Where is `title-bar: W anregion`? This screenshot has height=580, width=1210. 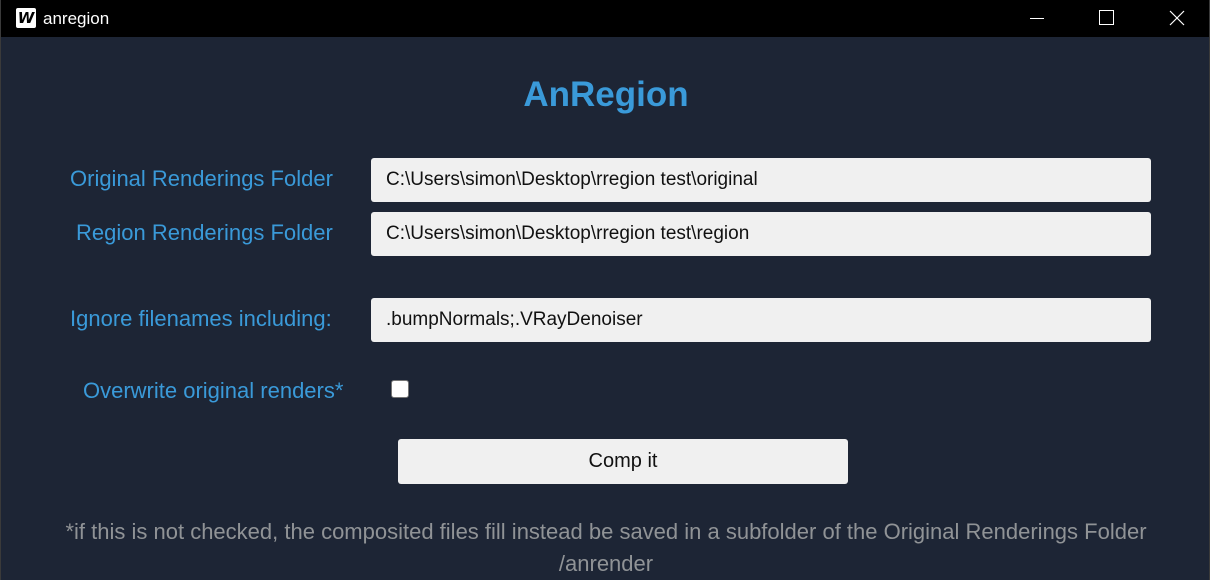 title-bar: W anregion is located at coordinates (605, 18).